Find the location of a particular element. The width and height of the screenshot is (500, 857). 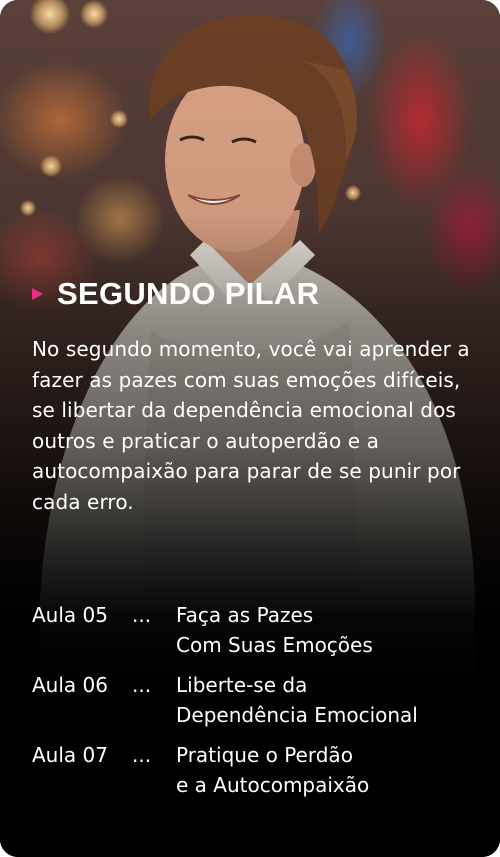

lesson-title: Faça as Pazes Com Suas Emoções is located at coordinates (329, 630).